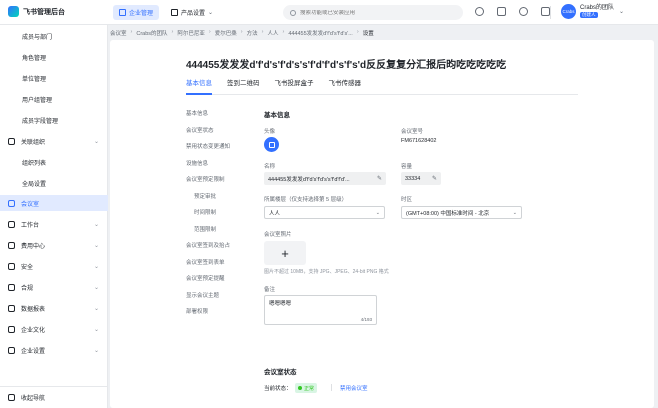 This screenshot has width=658, height=408. Describe the element at coordinates (122, 12) in the screenshot. I see `building-icon` at that location.